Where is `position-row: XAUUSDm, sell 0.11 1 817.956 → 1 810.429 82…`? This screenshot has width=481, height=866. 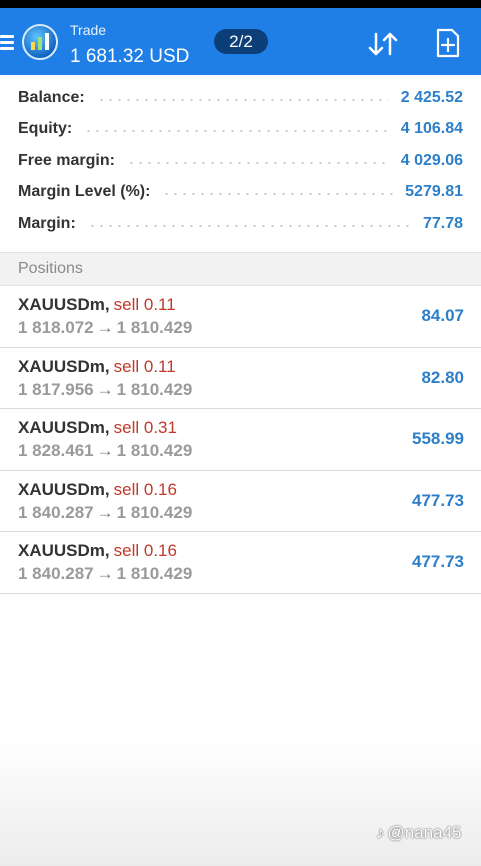
position-row: XAUUSDm, sell 0.11 1 817.956 → 1 810.429 82… is located at coordinates (240, 378).